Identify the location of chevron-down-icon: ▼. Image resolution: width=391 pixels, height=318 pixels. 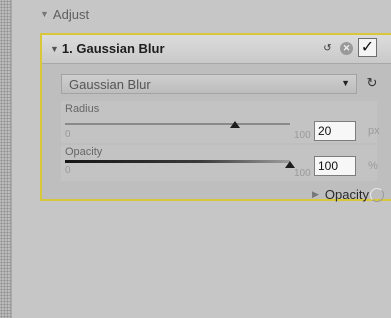
(345, 83).